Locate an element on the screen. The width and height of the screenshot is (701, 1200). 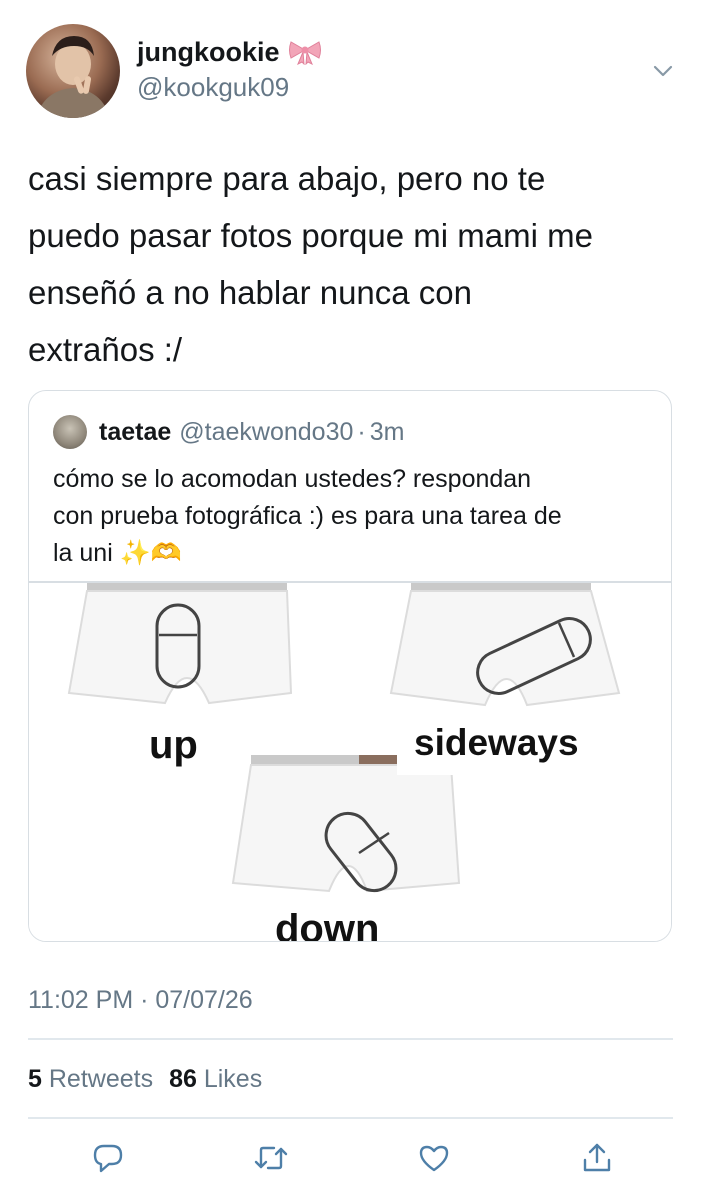
label-down: down is located at coordinates (327, 924).